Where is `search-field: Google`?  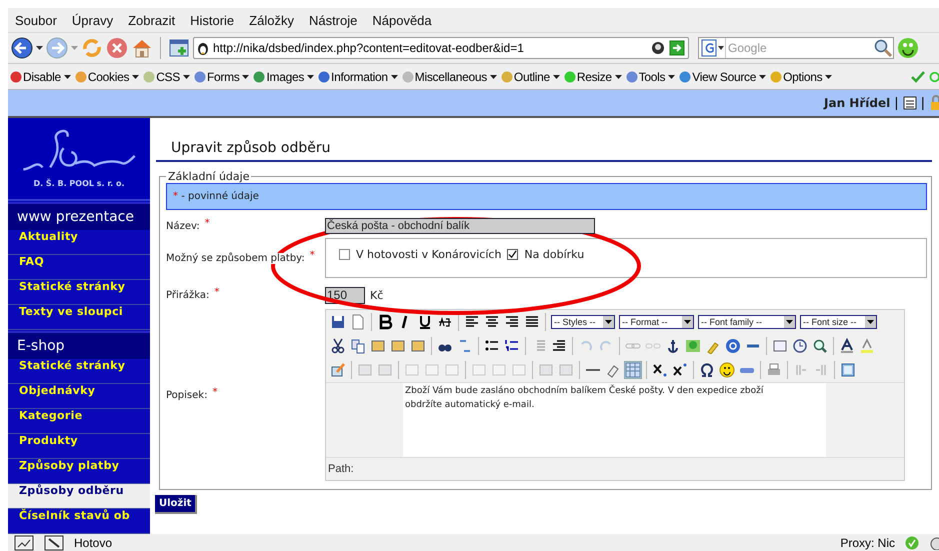
search-field: Google is located at coordinates (796, 48).